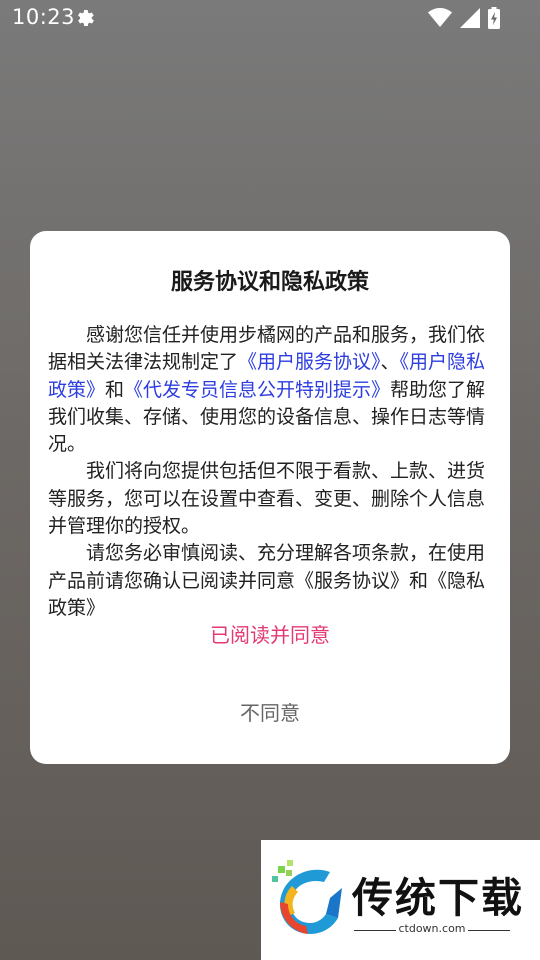 The width and height of the screenshot is (540, 960). What do you see at coordinates (269, 282) in the screenshot?
I see `dialog-title: 服务协议和隐私政策` at bounding box center [269, 282].